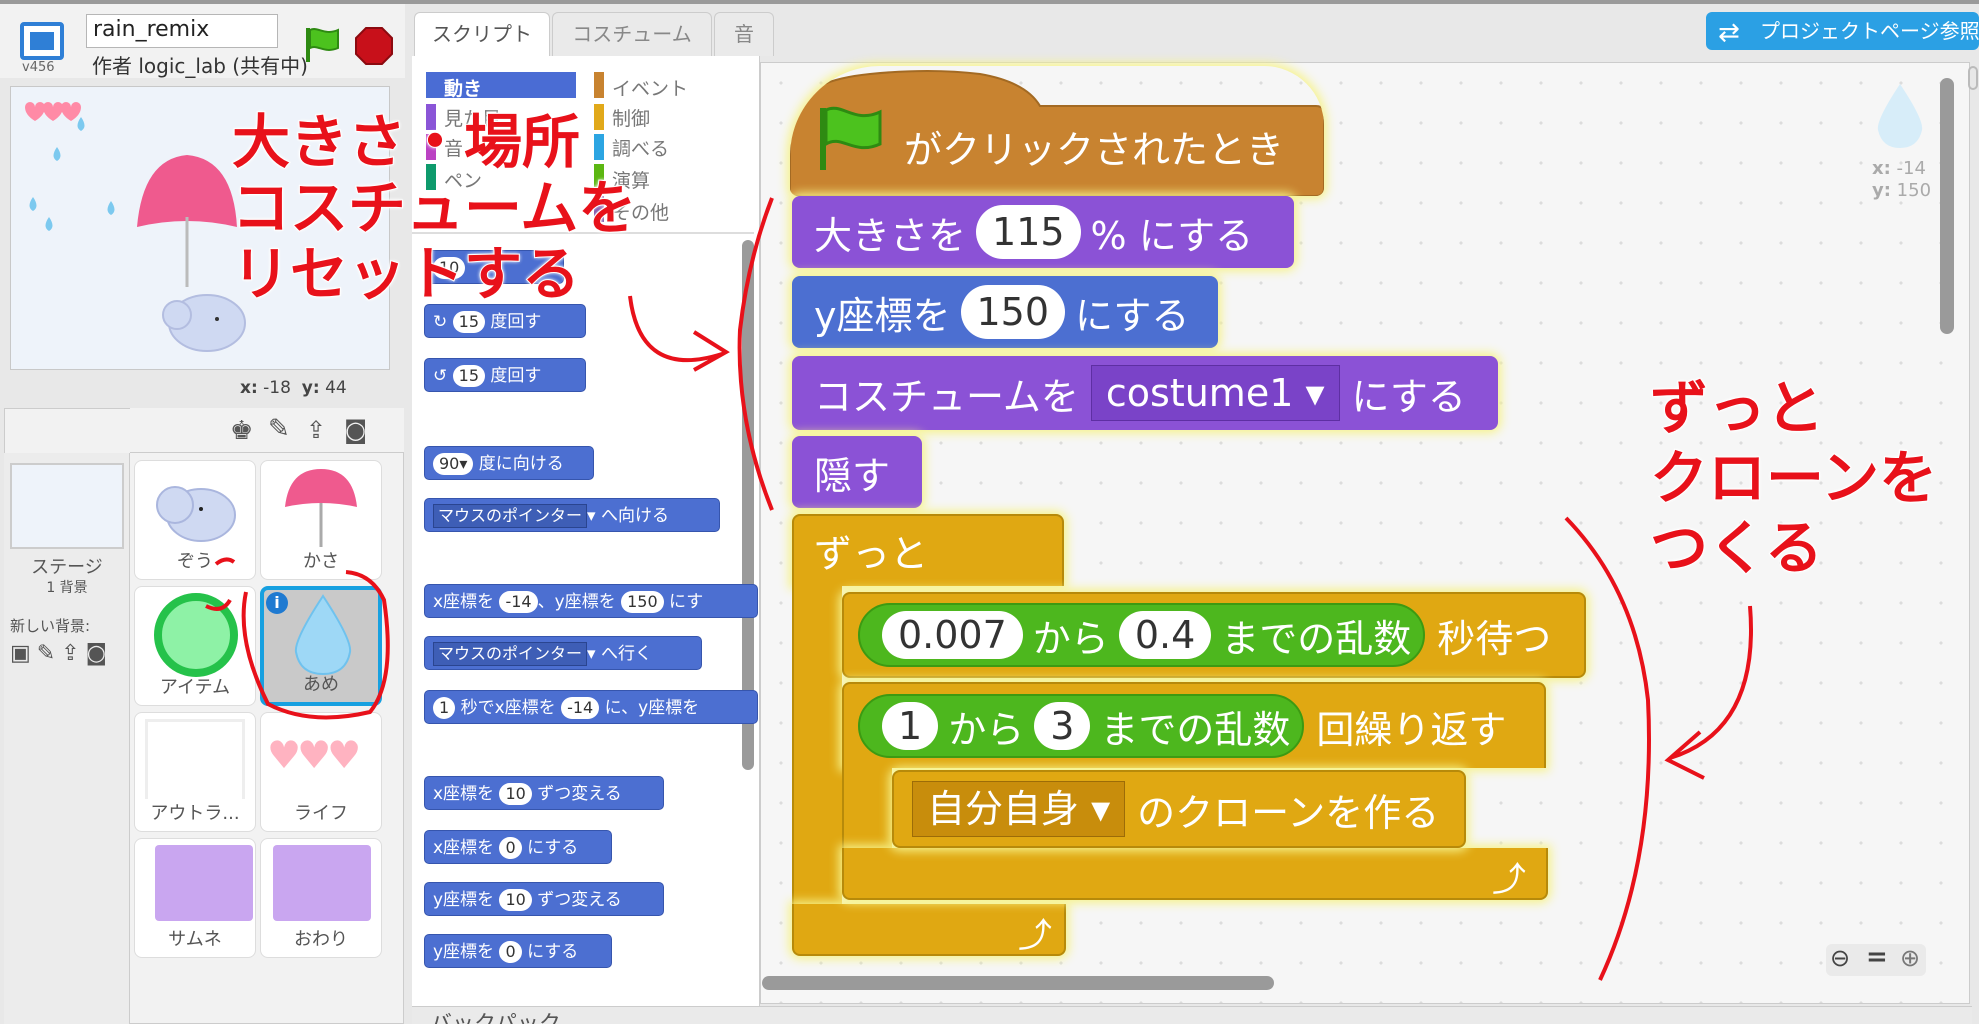 This screenshot has width=1979, height=1024. Describe the element at coordinates (406, 142) in the screenshot. I see `annotation-reset-1: 大きさ・場所` at that location.